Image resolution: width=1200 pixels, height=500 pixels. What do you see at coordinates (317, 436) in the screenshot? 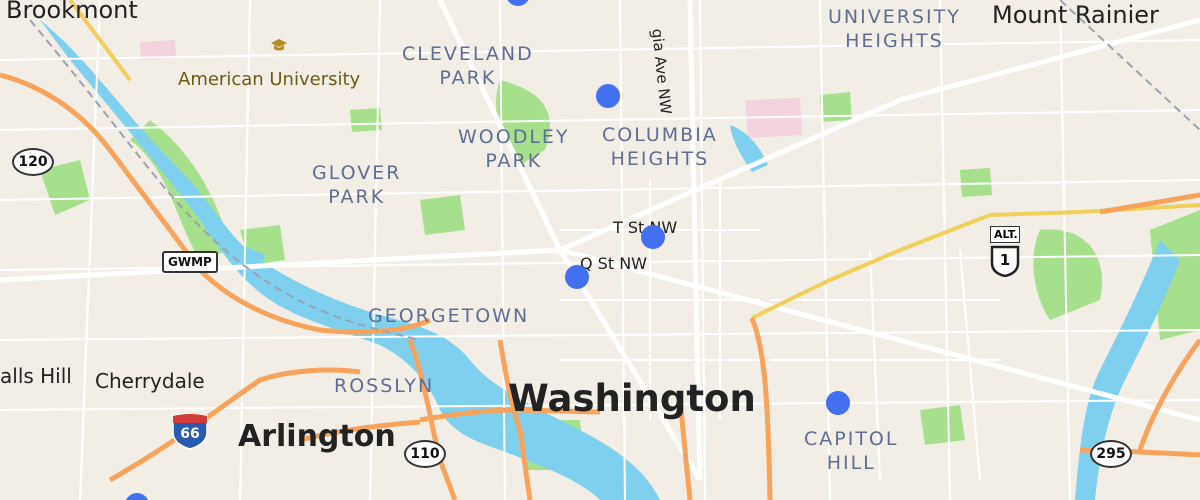
I see `label-arlington: Arlington` at bounding box center [317, 436].